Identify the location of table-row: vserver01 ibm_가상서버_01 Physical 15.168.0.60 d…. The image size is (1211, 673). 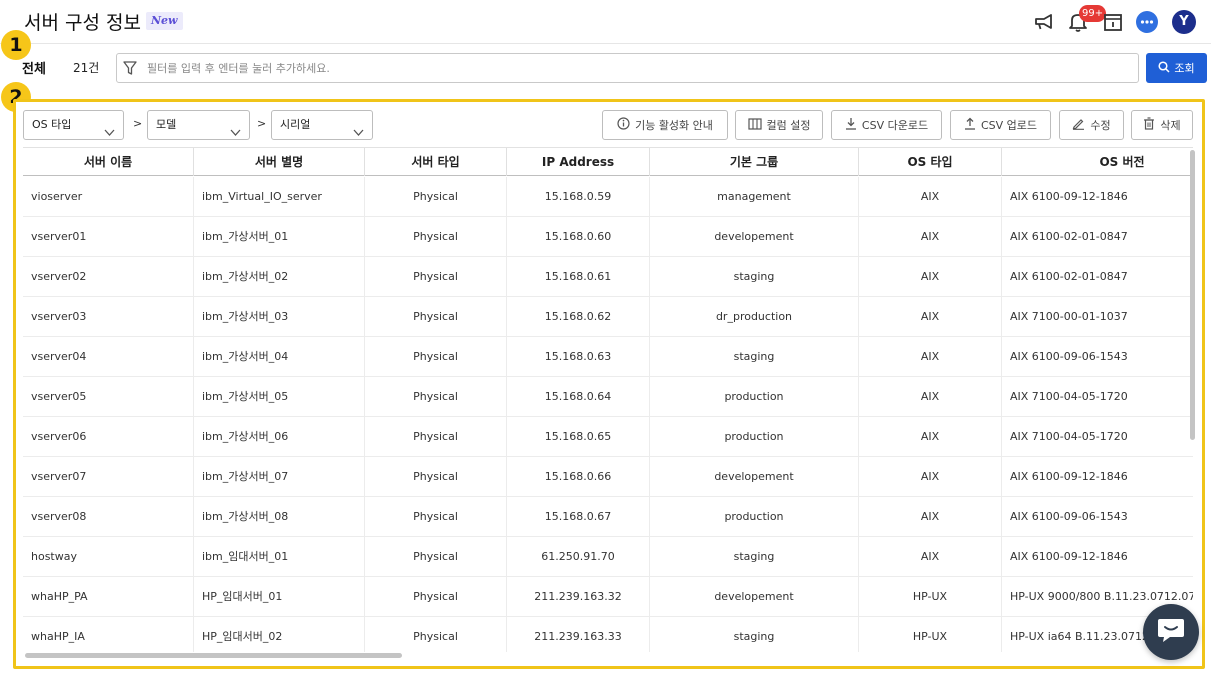
(608, 237).